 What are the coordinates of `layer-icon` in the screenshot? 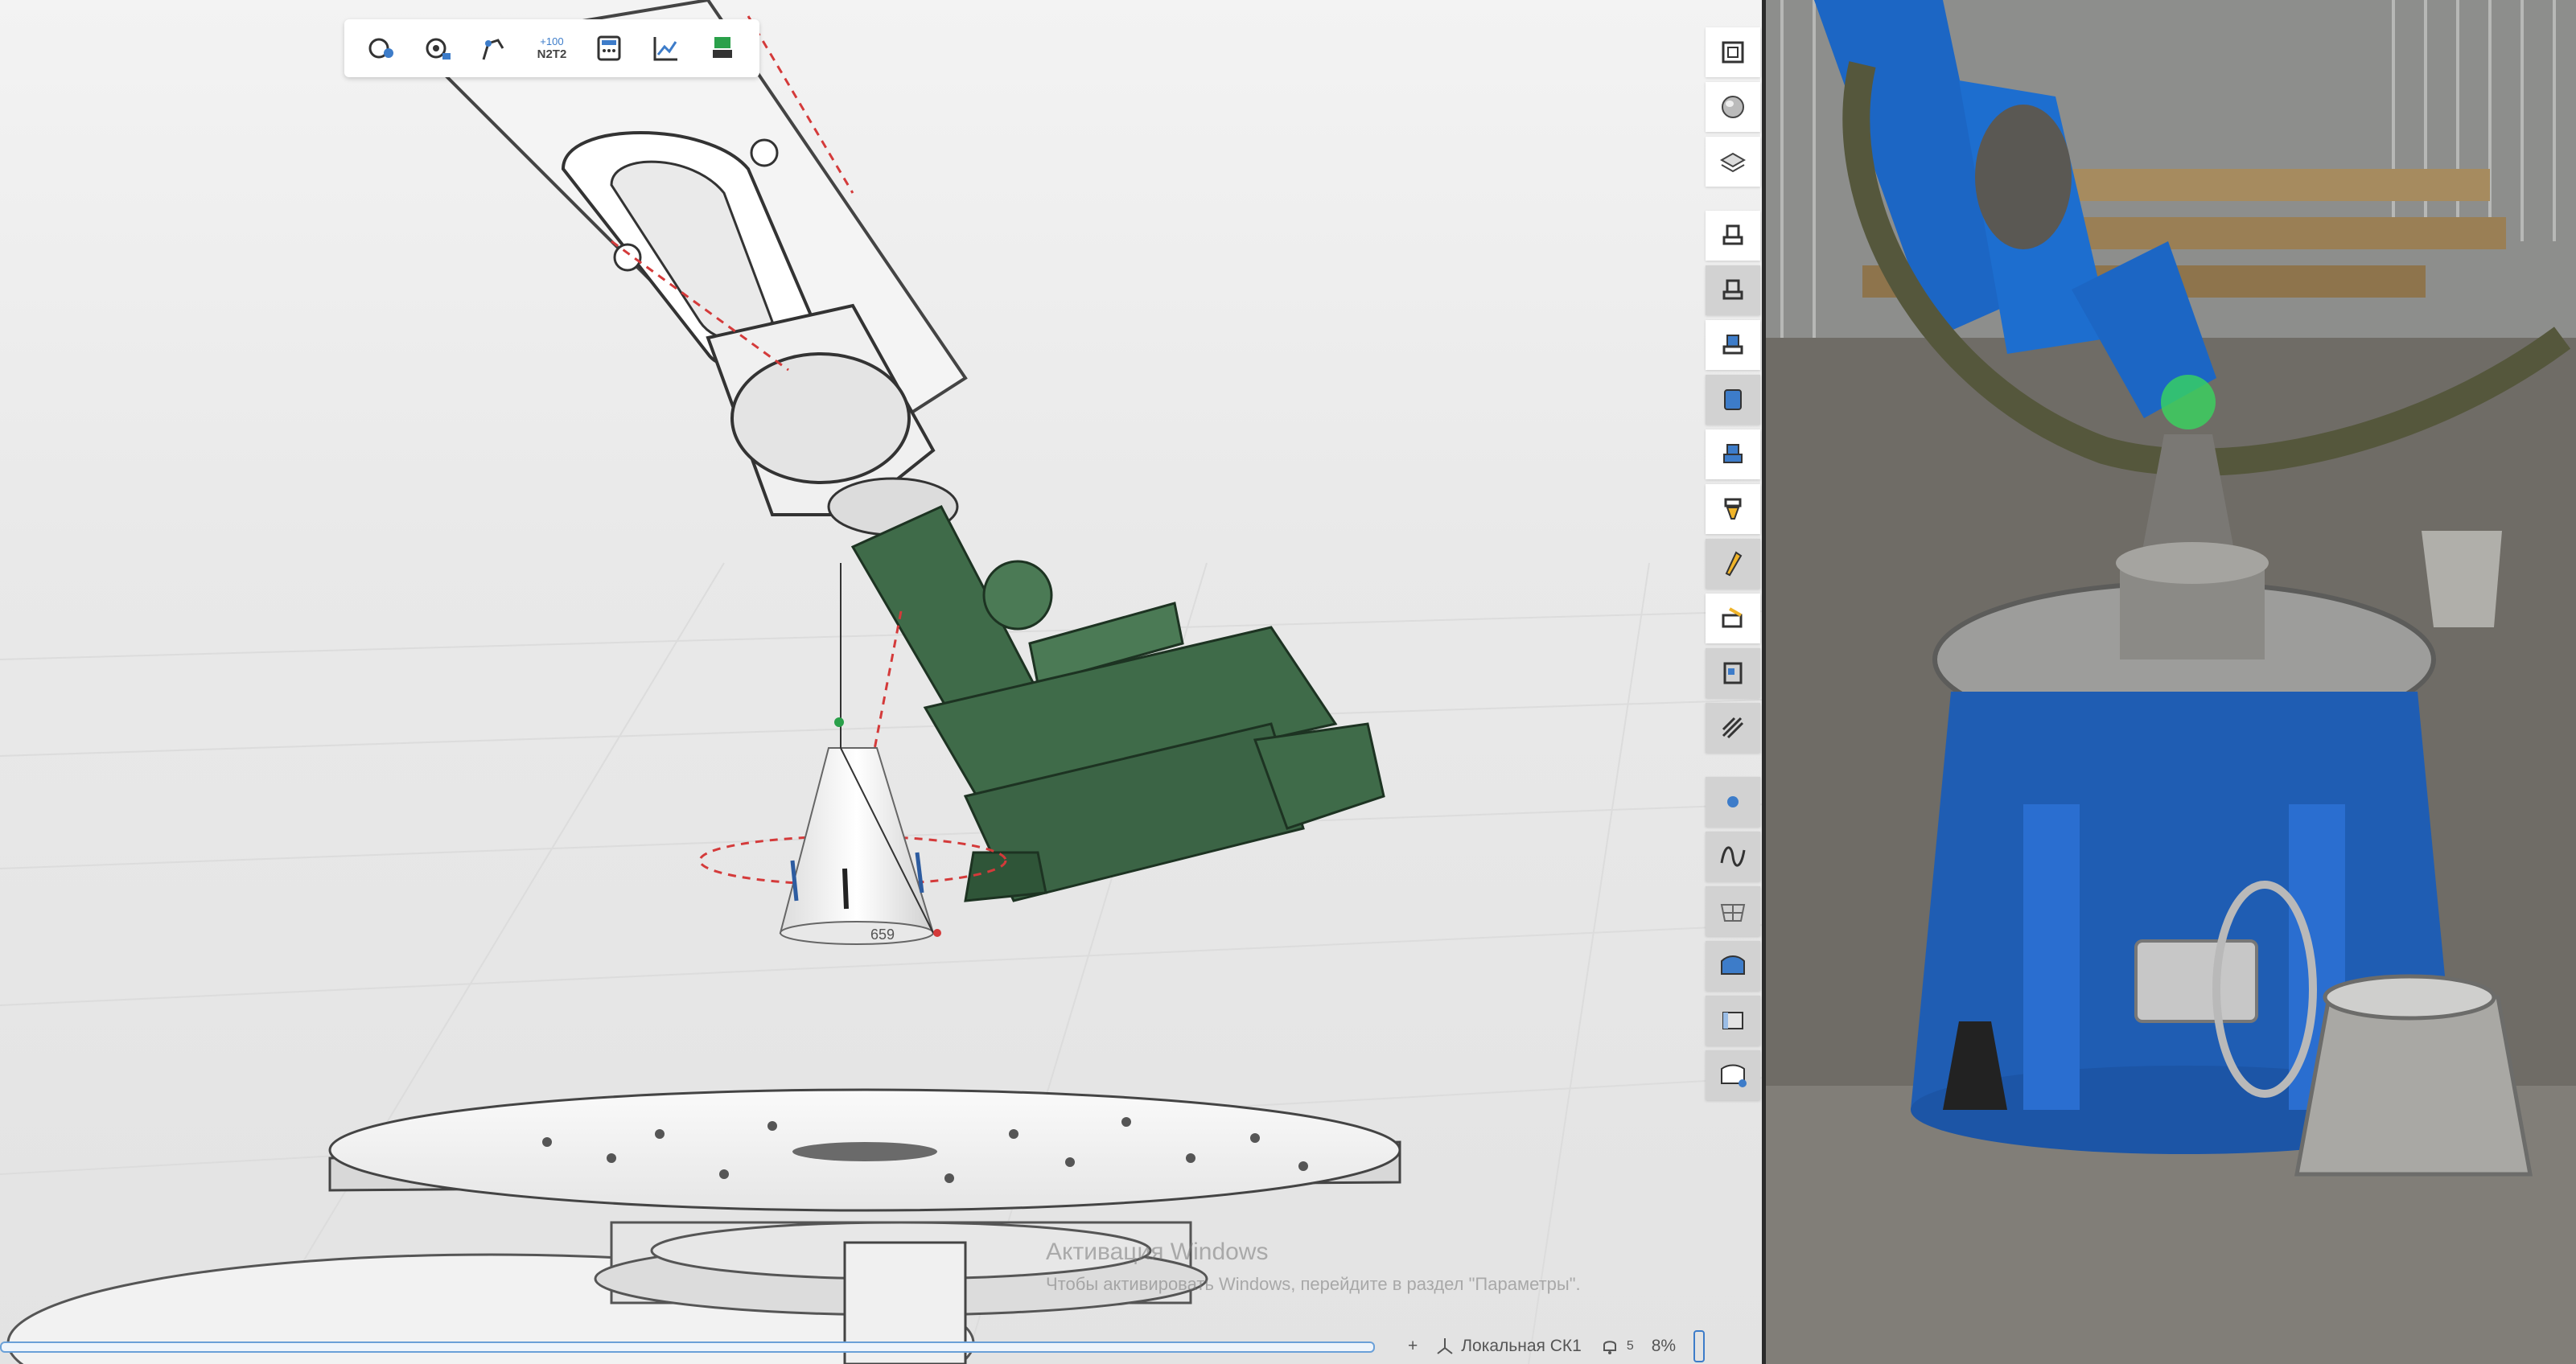 It's located at (723, 47).